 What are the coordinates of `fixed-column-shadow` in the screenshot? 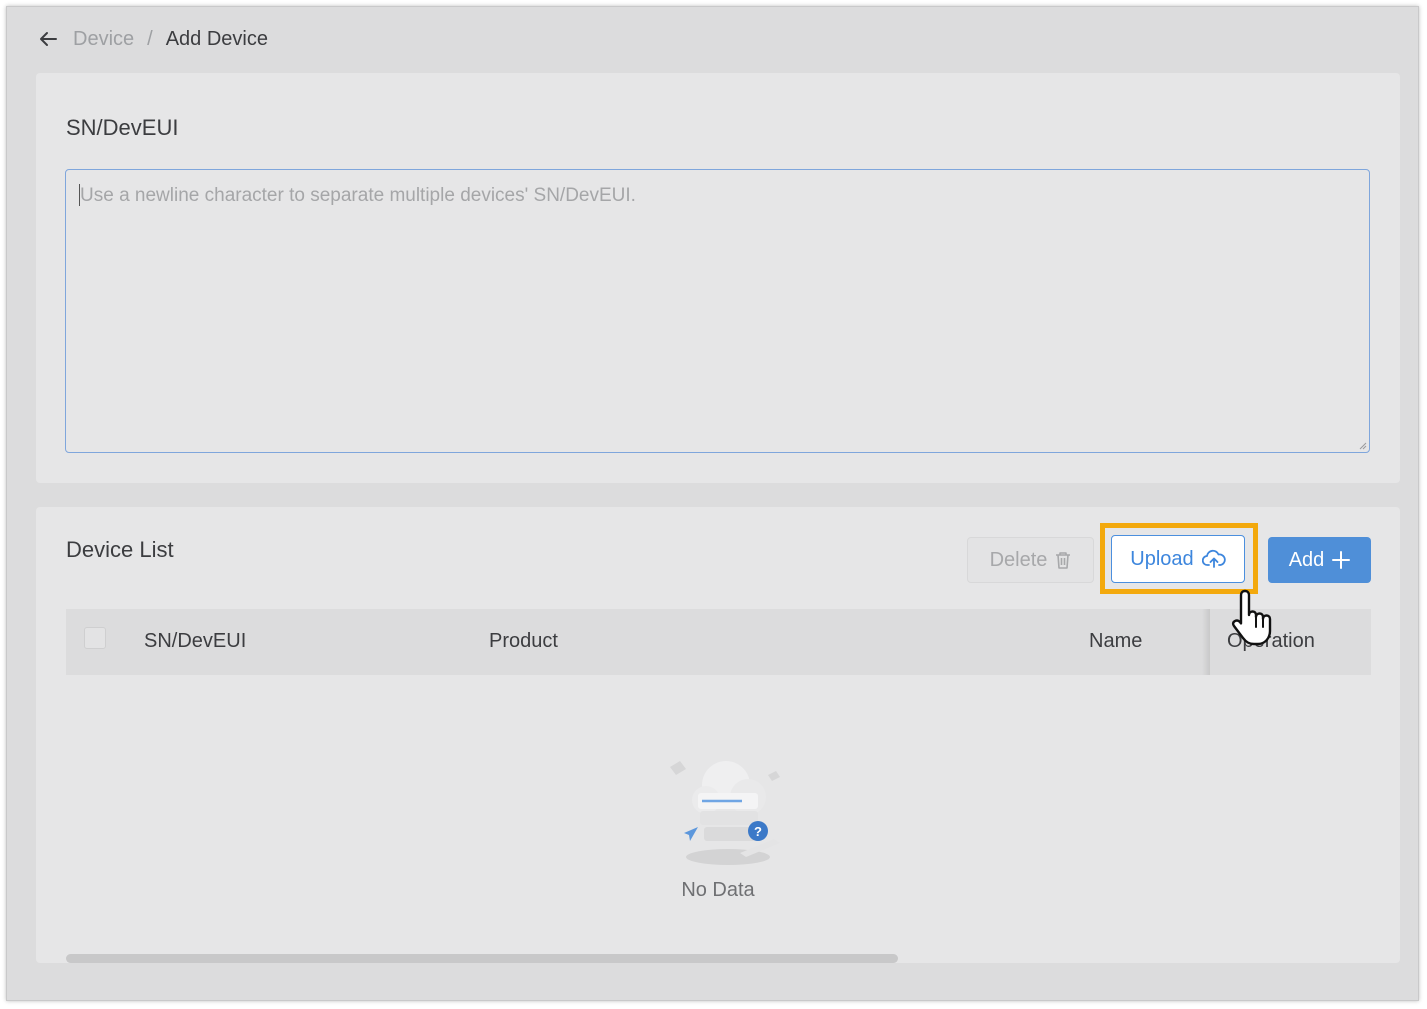 It's located at (1206, 642).